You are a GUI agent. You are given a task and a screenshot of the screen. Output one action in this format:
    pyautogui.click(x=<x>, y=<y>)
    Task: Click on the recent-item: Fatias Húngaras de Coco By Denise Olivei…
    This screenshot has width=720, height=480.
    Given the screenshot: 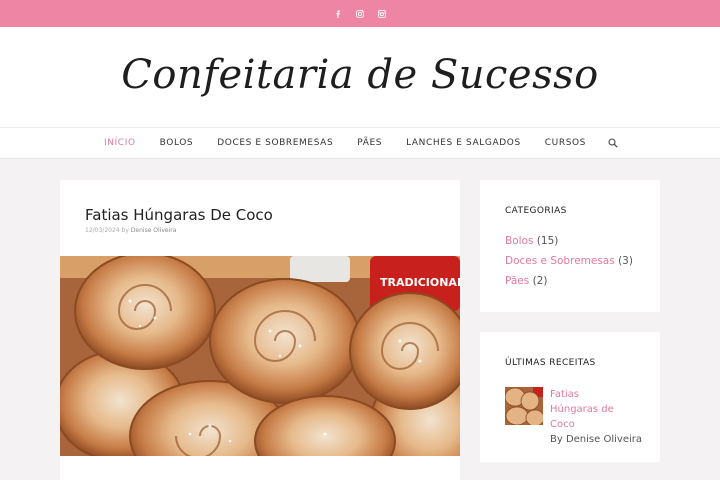 What is the action you would take?
    pyautogui.click(x=573, y=417)
    